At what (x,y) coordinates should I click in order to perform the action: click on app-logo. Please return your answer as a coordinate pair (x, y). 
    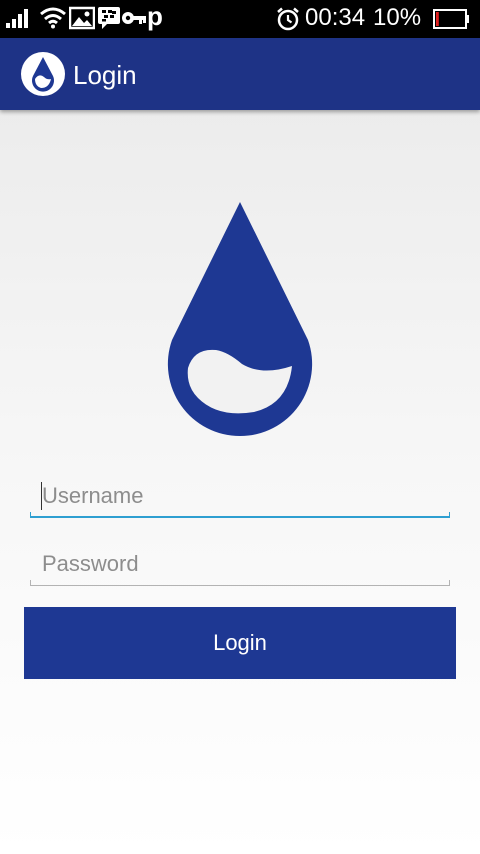
    Looking at the image, I should click on (43, 74).